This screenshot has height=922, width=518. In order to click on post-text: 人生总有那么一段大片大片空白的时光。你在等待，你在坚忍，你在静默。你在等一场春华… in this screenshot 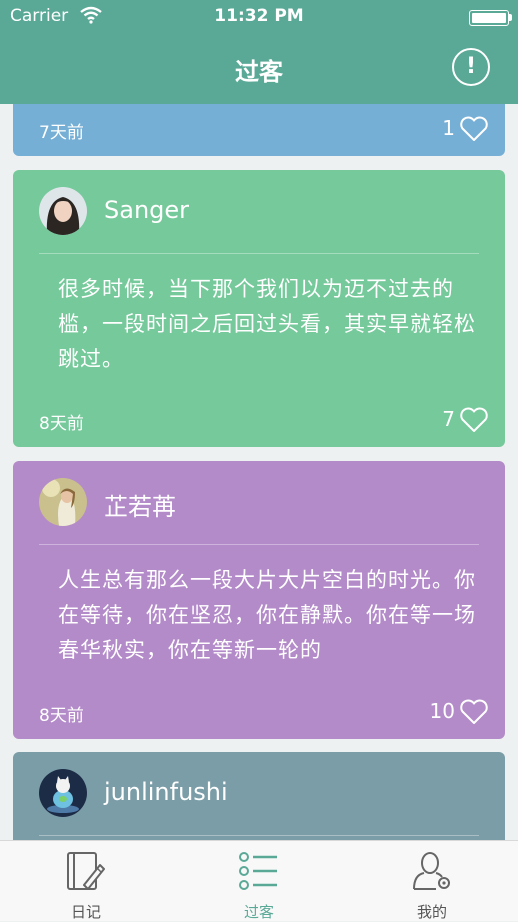, I will do `click(268, 615)`.